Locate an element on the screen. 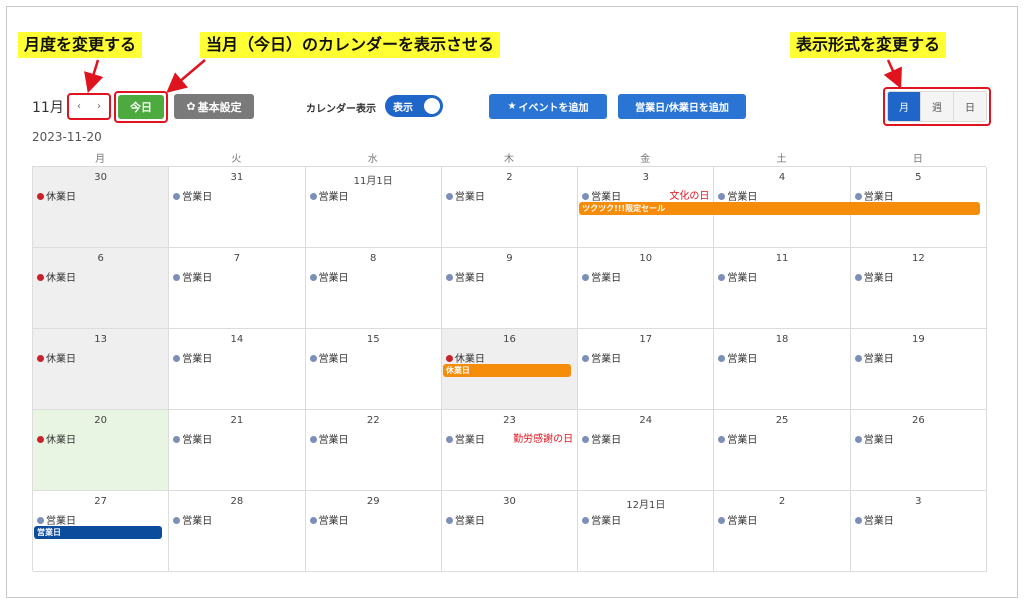  basic-settings-button: ✿ 基本設定 is located at coordinates (214, 106).